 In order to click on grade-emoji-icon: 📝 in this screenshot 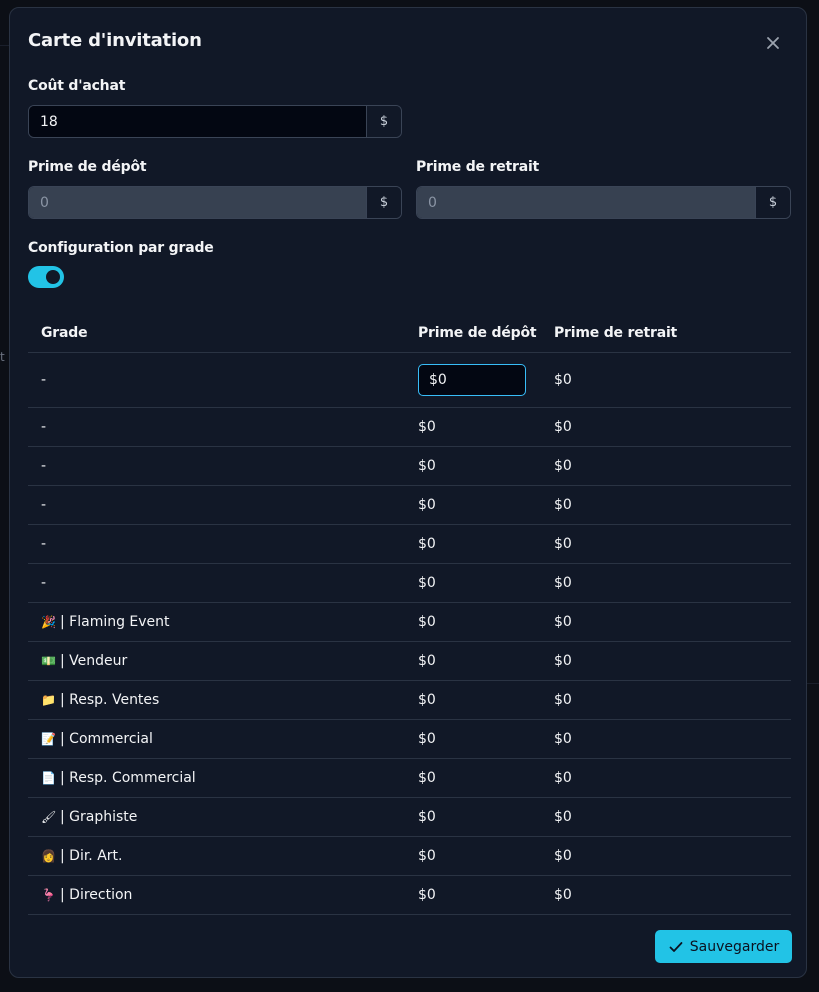, I will do `click(48, 739)`.